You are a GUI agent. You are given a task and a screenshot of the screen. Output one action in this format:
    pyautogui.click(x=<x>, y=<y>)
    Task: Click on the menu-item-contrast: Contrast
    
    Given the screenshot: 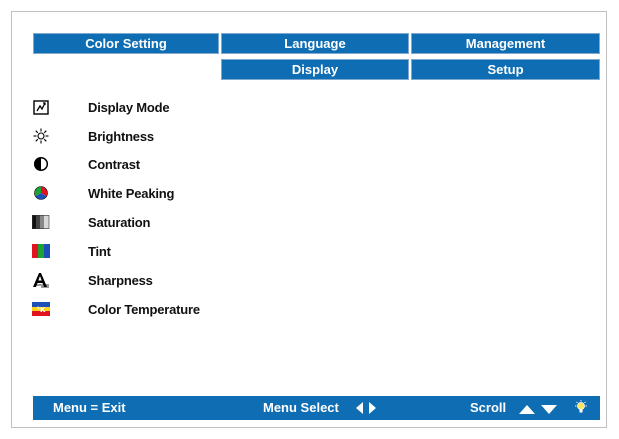 What is the action you would take?
    pyautogui.click(x=86, y=164)
    